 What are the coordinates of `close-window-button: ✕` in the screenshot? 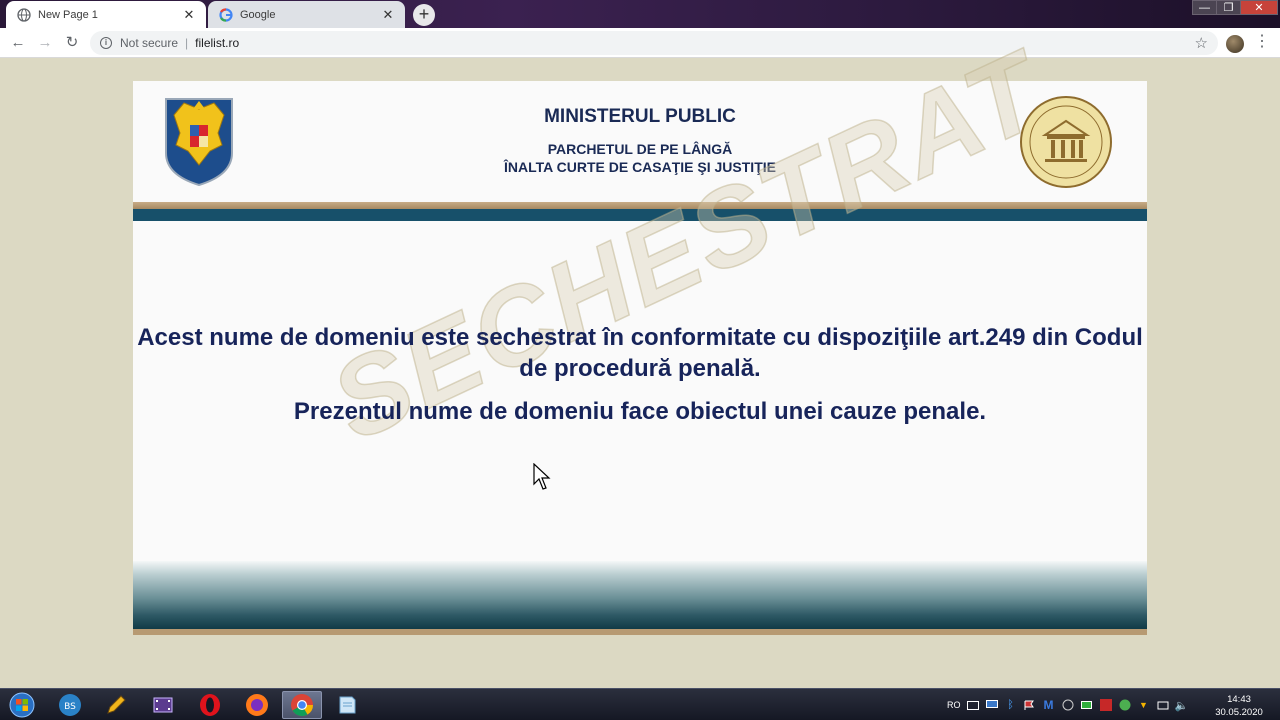 It's located at (1259, 7).